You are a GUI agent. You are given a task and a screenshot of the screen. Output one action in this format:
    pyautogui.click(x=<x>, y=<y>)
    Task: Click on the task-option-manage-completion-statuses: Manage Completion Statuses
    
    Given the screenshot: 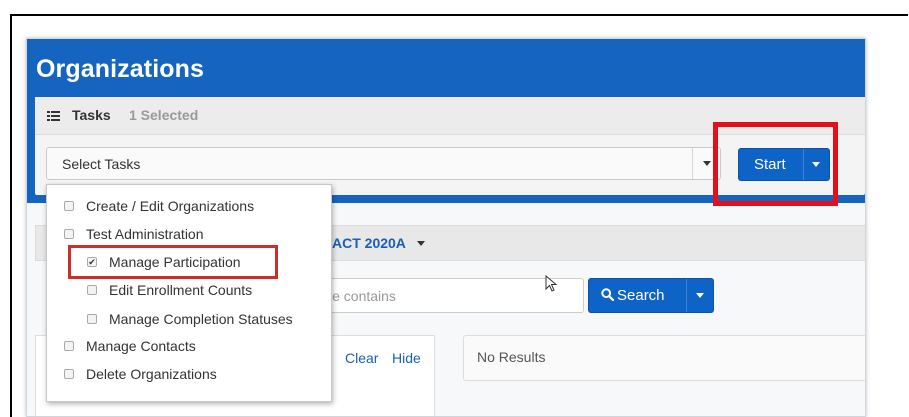 What is the action you would take?
    pyautogui.click(x=190, y=319)
    